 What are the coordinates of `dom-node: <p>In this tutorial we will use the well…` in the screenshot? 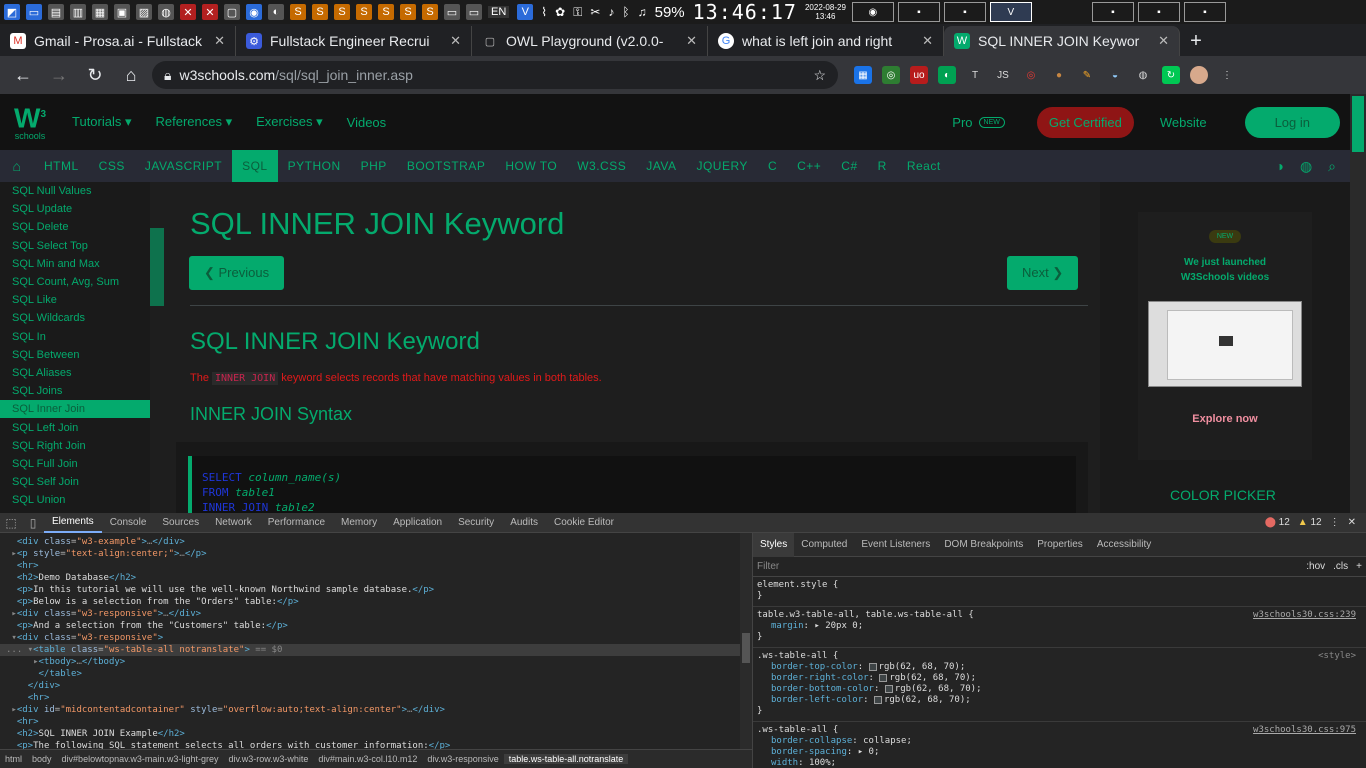 It's located at (370, 590).